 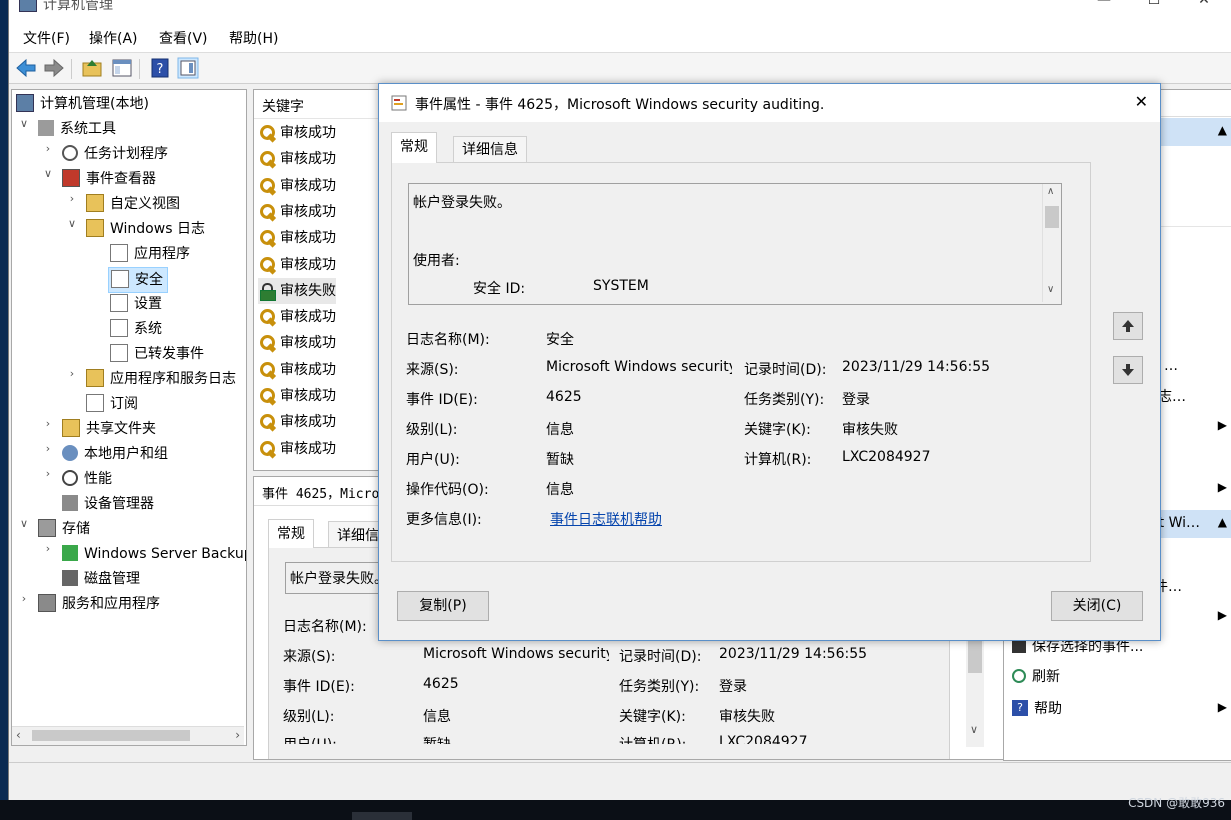 I want to click on key-icon, so click(x=267, y=343).